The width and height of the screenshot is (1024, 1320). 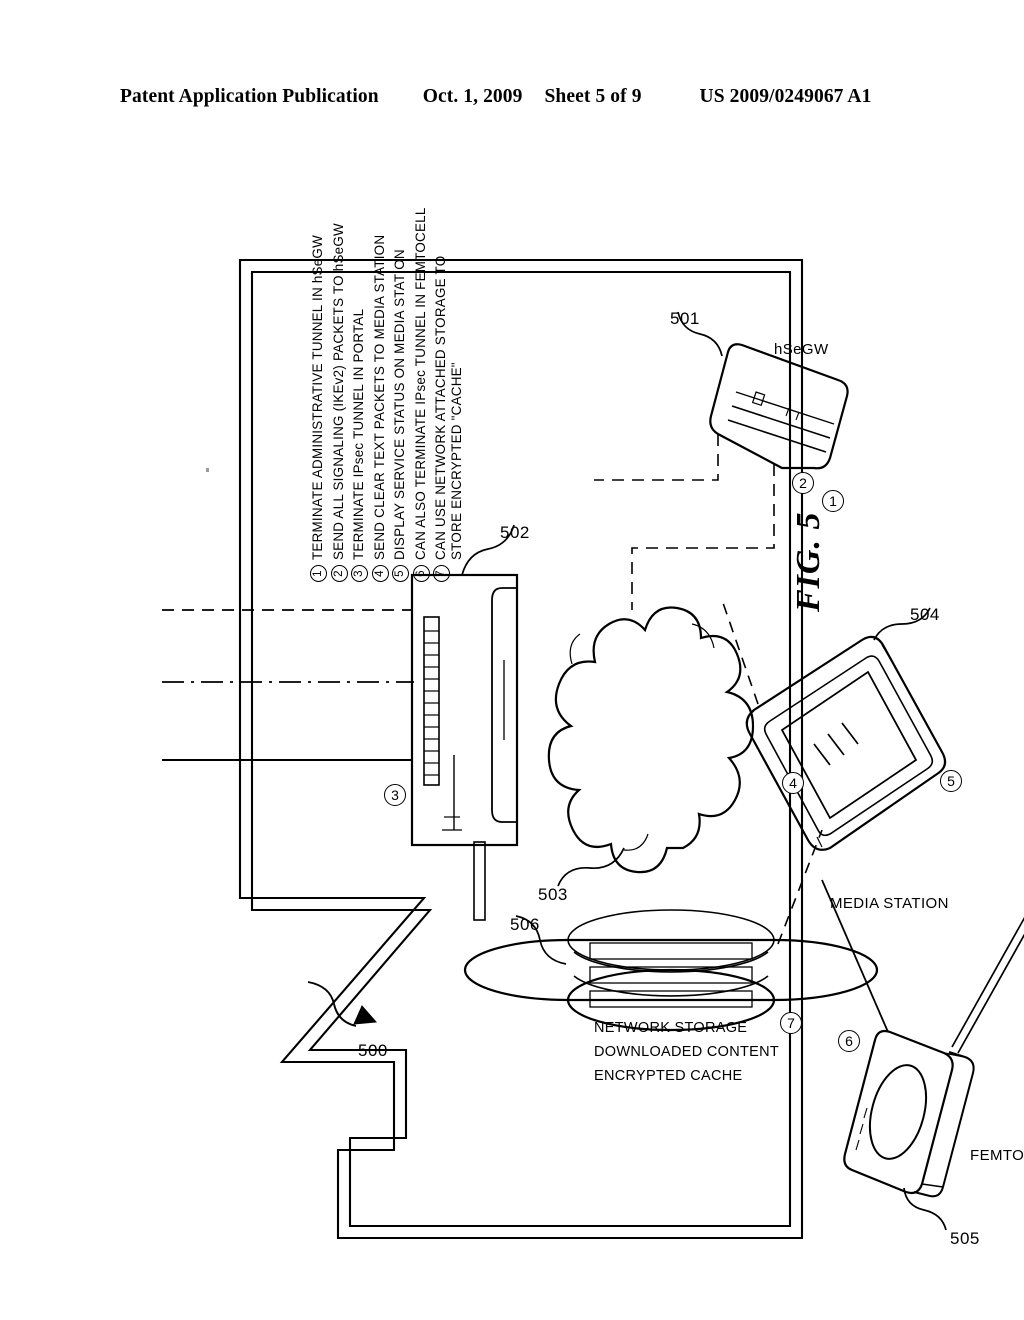 What do you see at coordinates (803, 483) in the screenshot?
I see `step-marker-2: 2` at bounding box center [803, 483].